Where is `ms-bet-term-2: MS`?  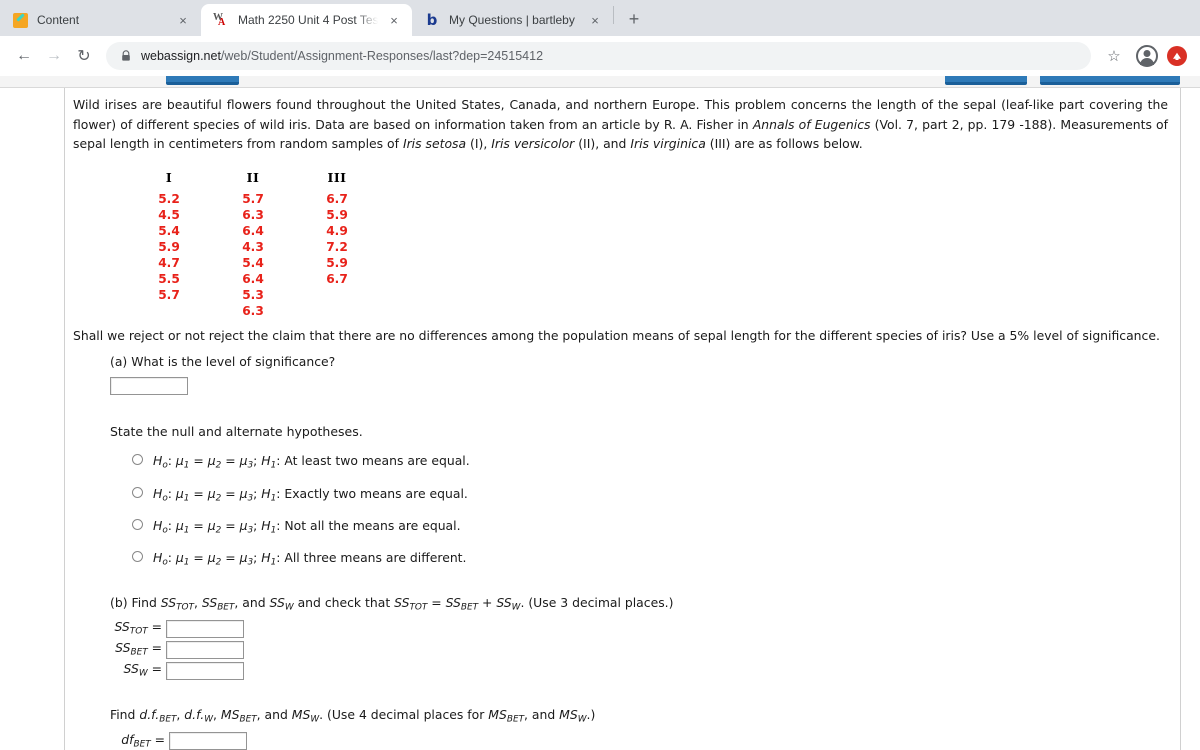
ms-bet-term-2: MS is located at coordinates (497, 715).